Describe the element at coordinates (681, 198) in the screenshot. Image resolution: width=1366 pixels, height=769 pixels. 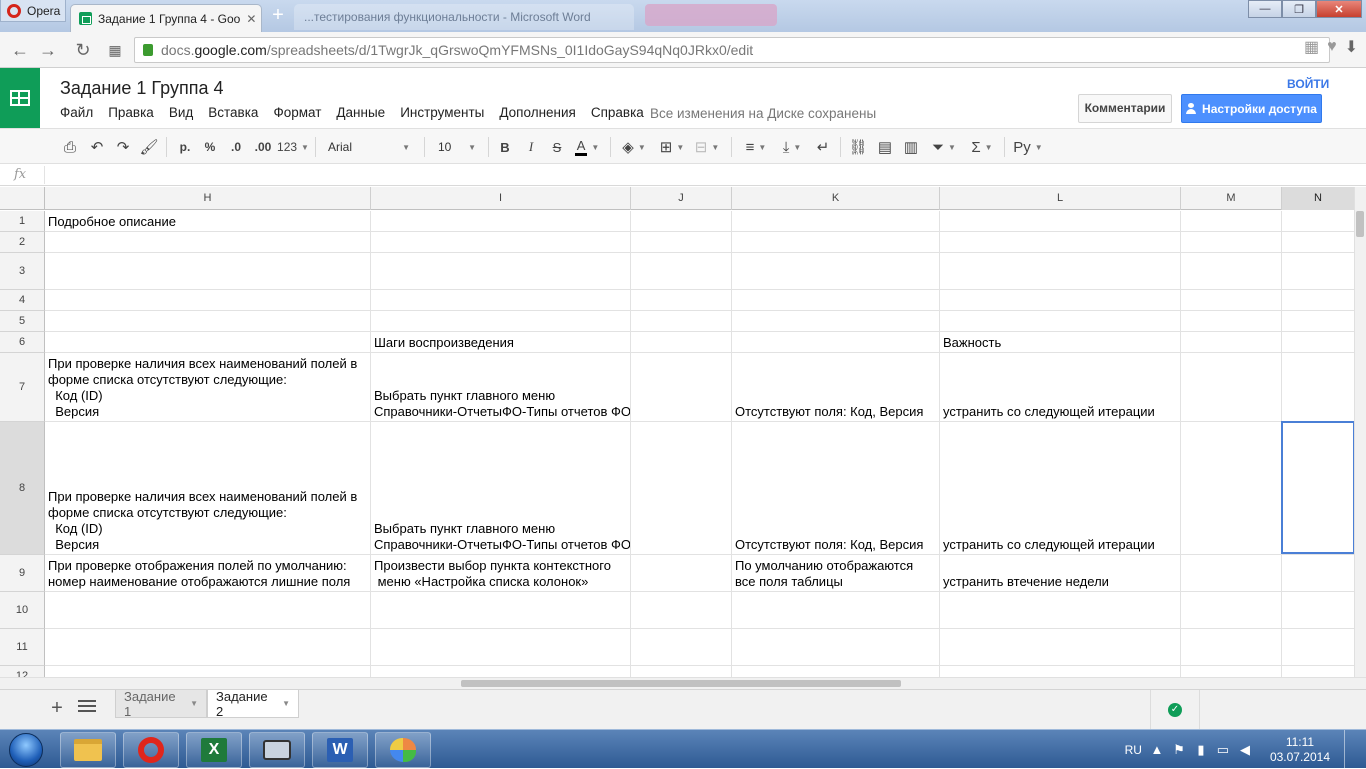
I see `column-header-j: J` at that location.